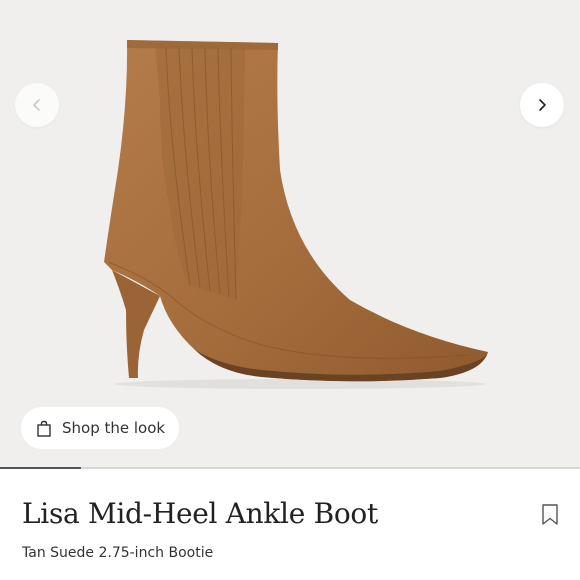 This screenshot has height=580, width=580. What do you see at coordinates (200, 513) in the screenshot?
I see `product-title: Lisa Mid-Heel Ankle Boot` at bounding box center [200, 513].